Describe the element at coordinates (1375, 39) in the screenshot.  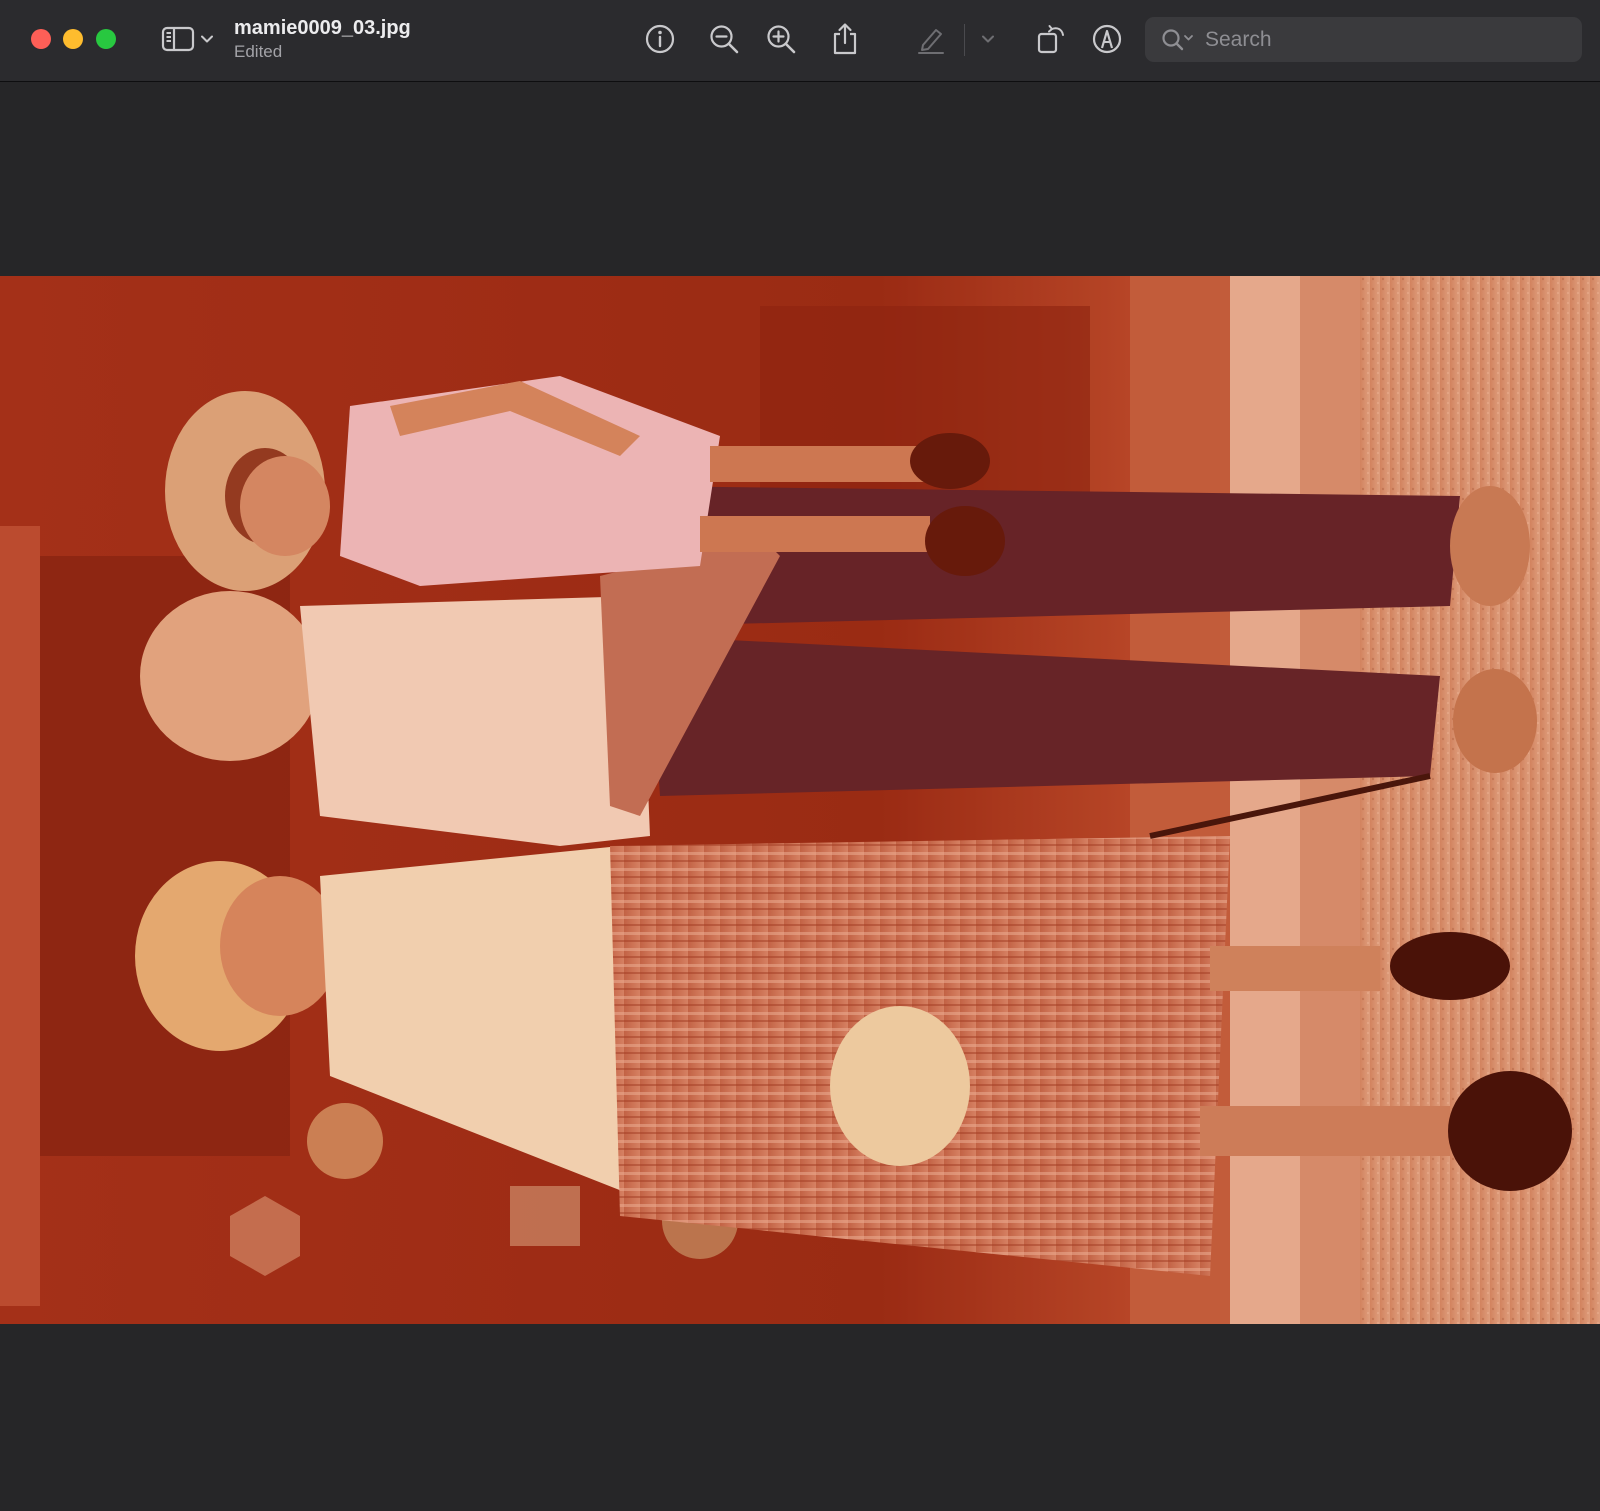
I see `search-input` at that location.